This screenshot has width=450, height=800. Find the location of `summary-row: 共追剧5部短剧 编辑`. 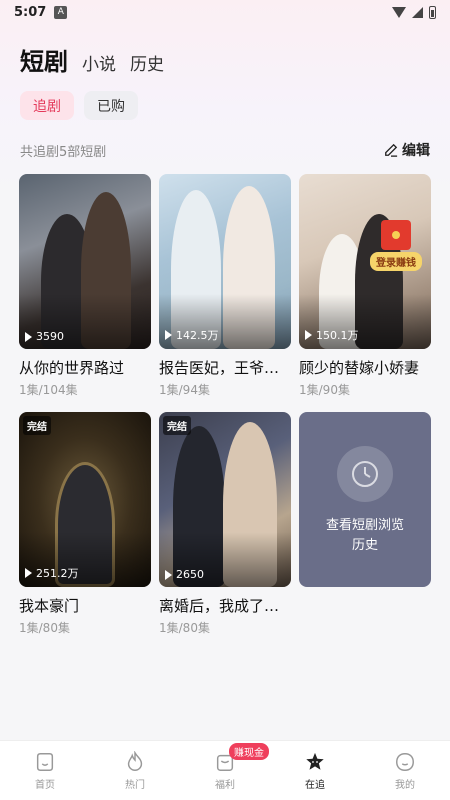

summary-row: 共追剧5部短剧 编辑 is located at coordinates (225, 150).